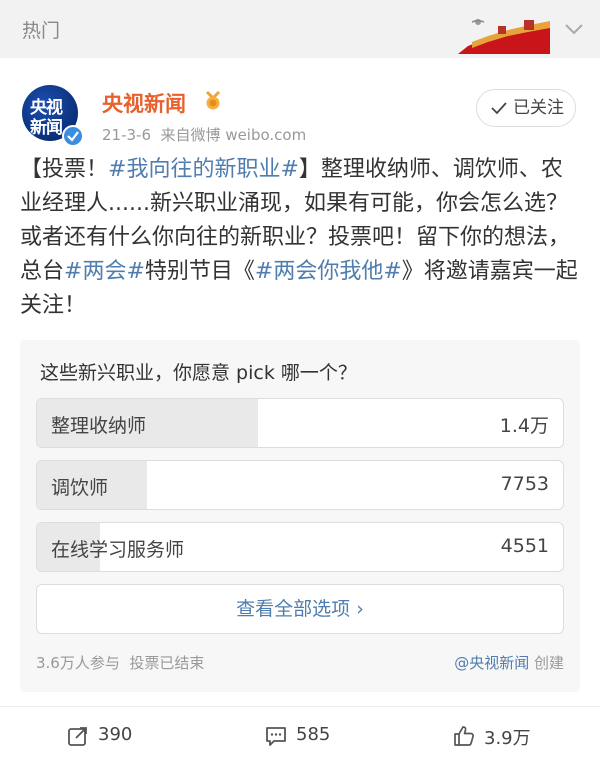  What do you see at coordinates (167, 663) in the screenshot?
I see `poll-status: 投票已结束` at bounding box center [167, 663].